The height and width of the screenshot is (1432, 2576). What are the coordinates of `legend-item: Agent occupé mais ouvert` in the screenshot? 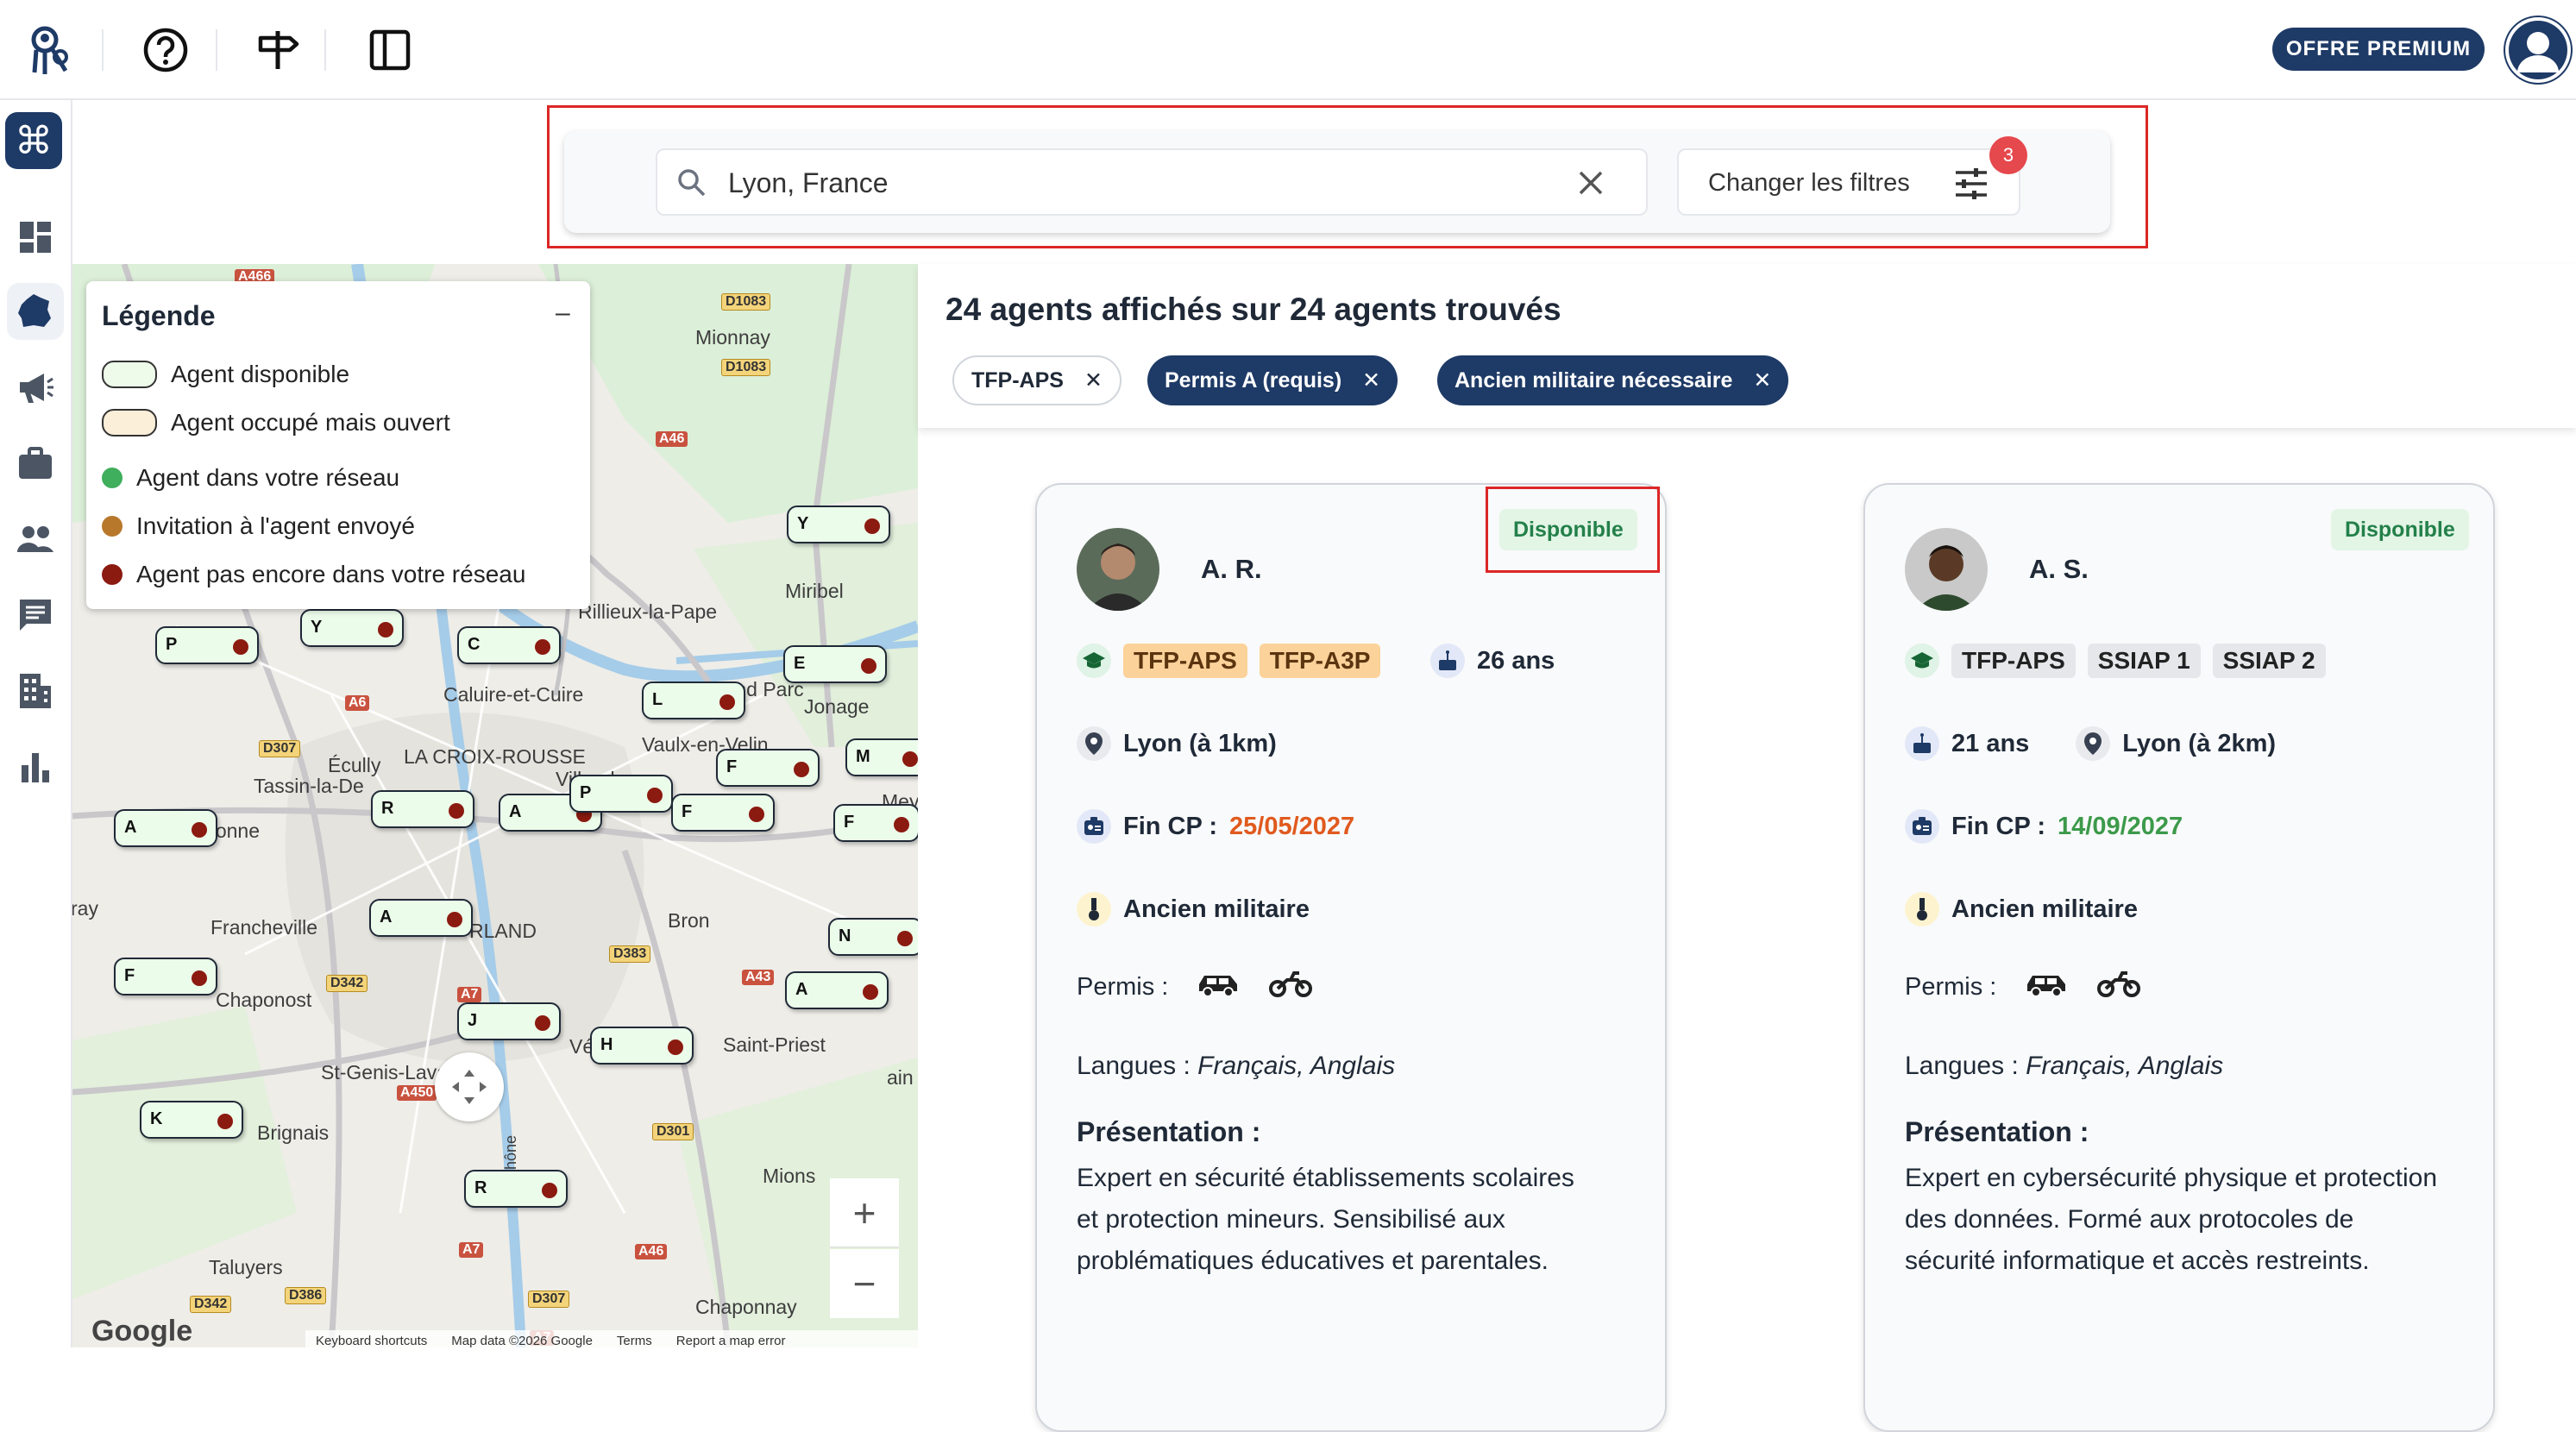 It's located at (276, 423).